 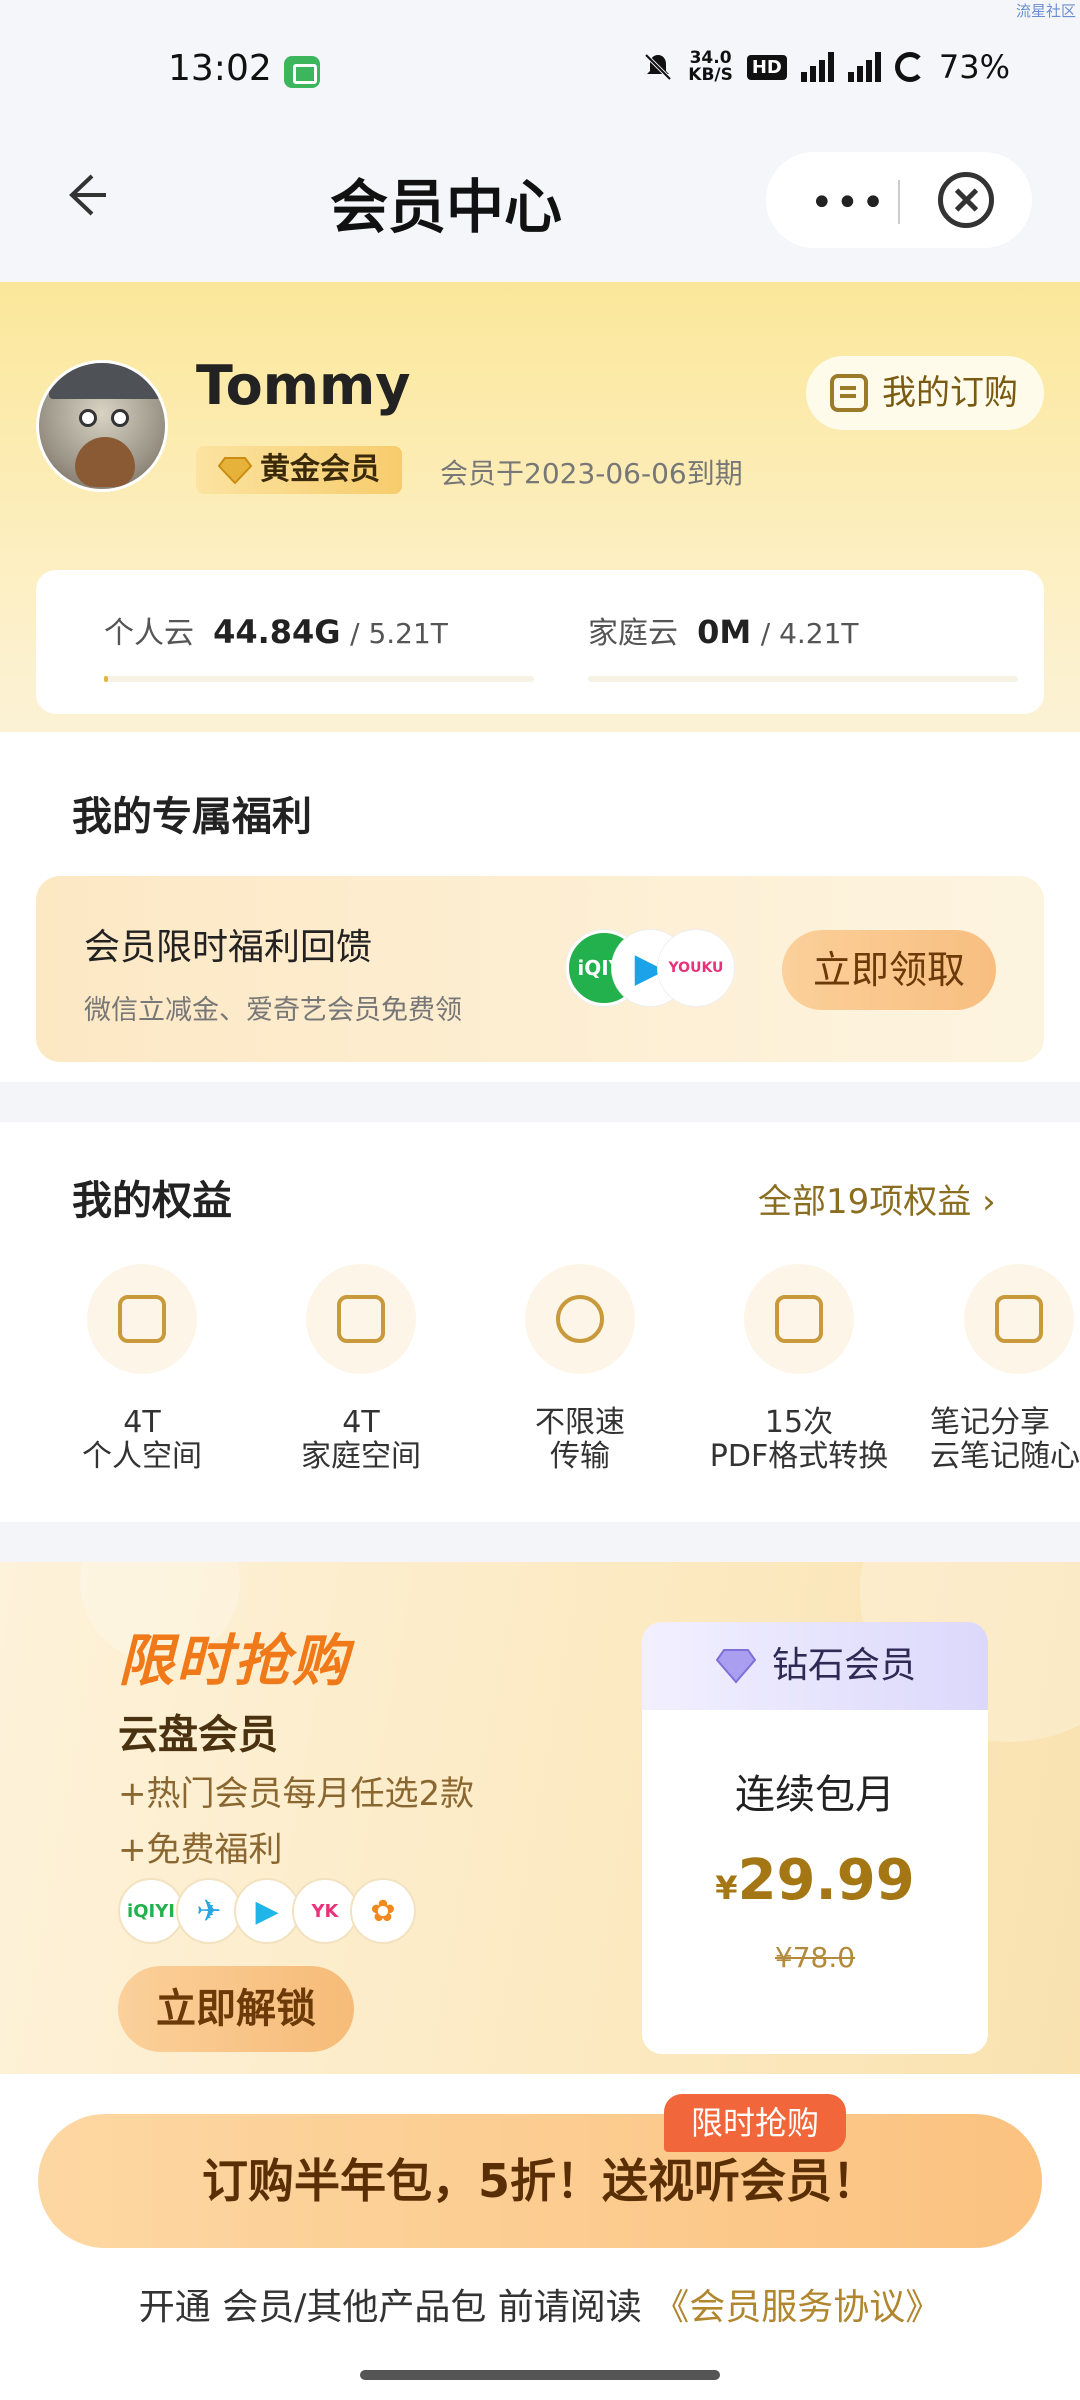 What do you see at coordinates (877, 1198) in the screenshot?
I see `all-rights-link: 全部19项权益 ›` at bounding box center [877, 1198].